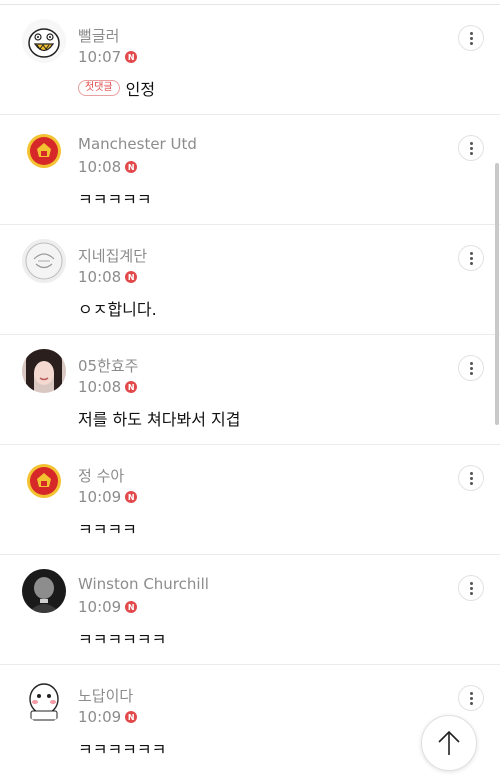 The height and width of the screenshot is (775, 500). Describe the element at coordinates (497, 294) in the screenshot. I see `scrollbar` at that location.